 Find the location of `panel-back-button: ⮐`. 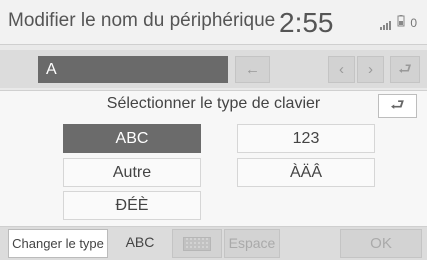

panel-back-button: ⮐ is located at coordinates (397, 106).